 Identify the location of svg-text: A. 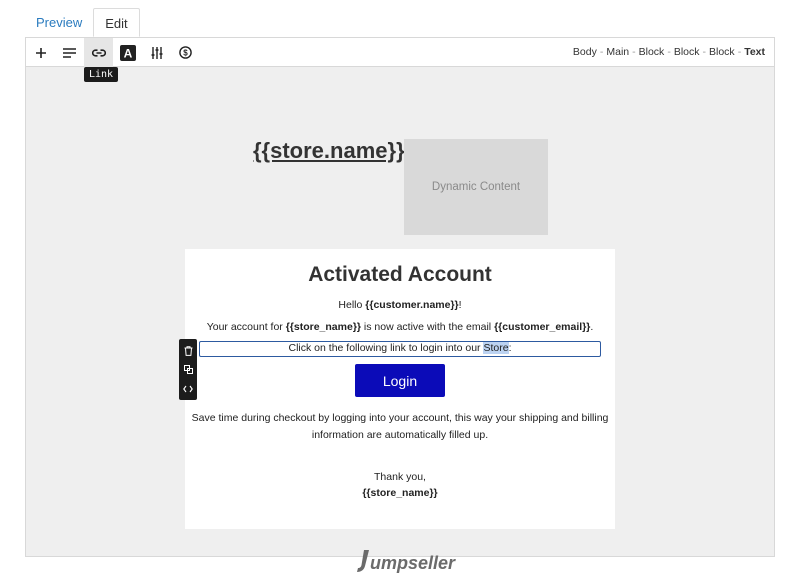
(127, 53).